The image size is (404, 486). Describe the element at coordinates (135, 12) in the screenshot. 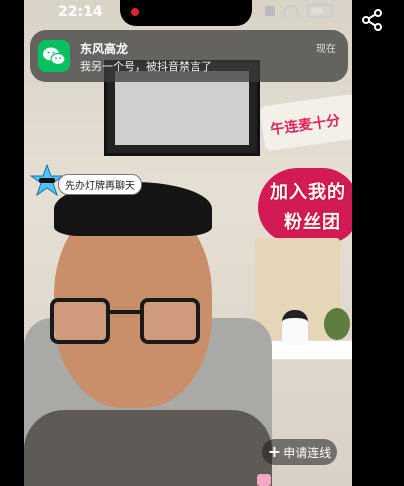

I see `recording-indicator-icon` at that location.